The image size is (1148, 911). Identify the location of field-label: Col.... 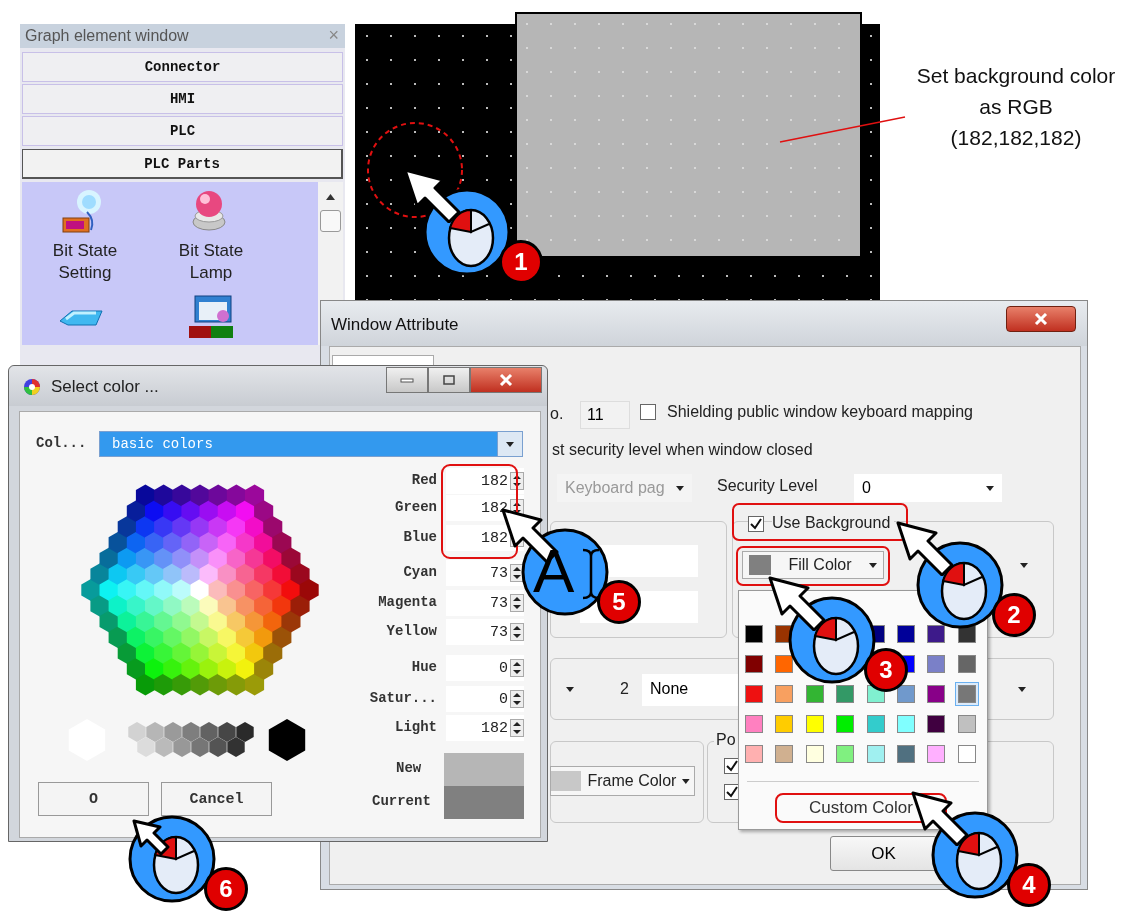
(61, 443).